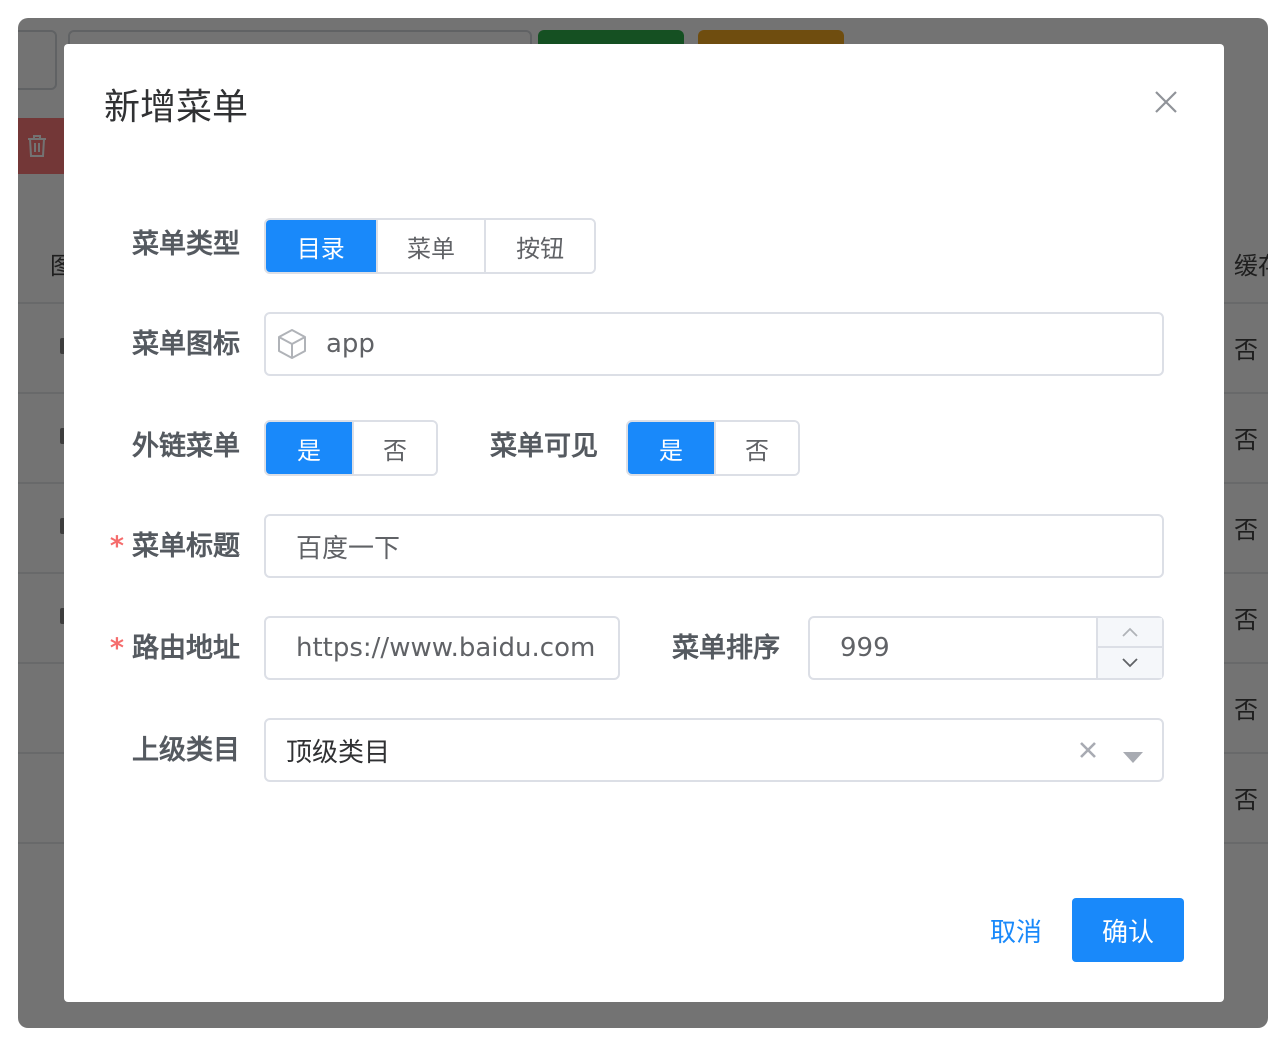 The image size is (1286, 1046). I want to click on external-link-radio-group: 是 否, so click(351, 448).